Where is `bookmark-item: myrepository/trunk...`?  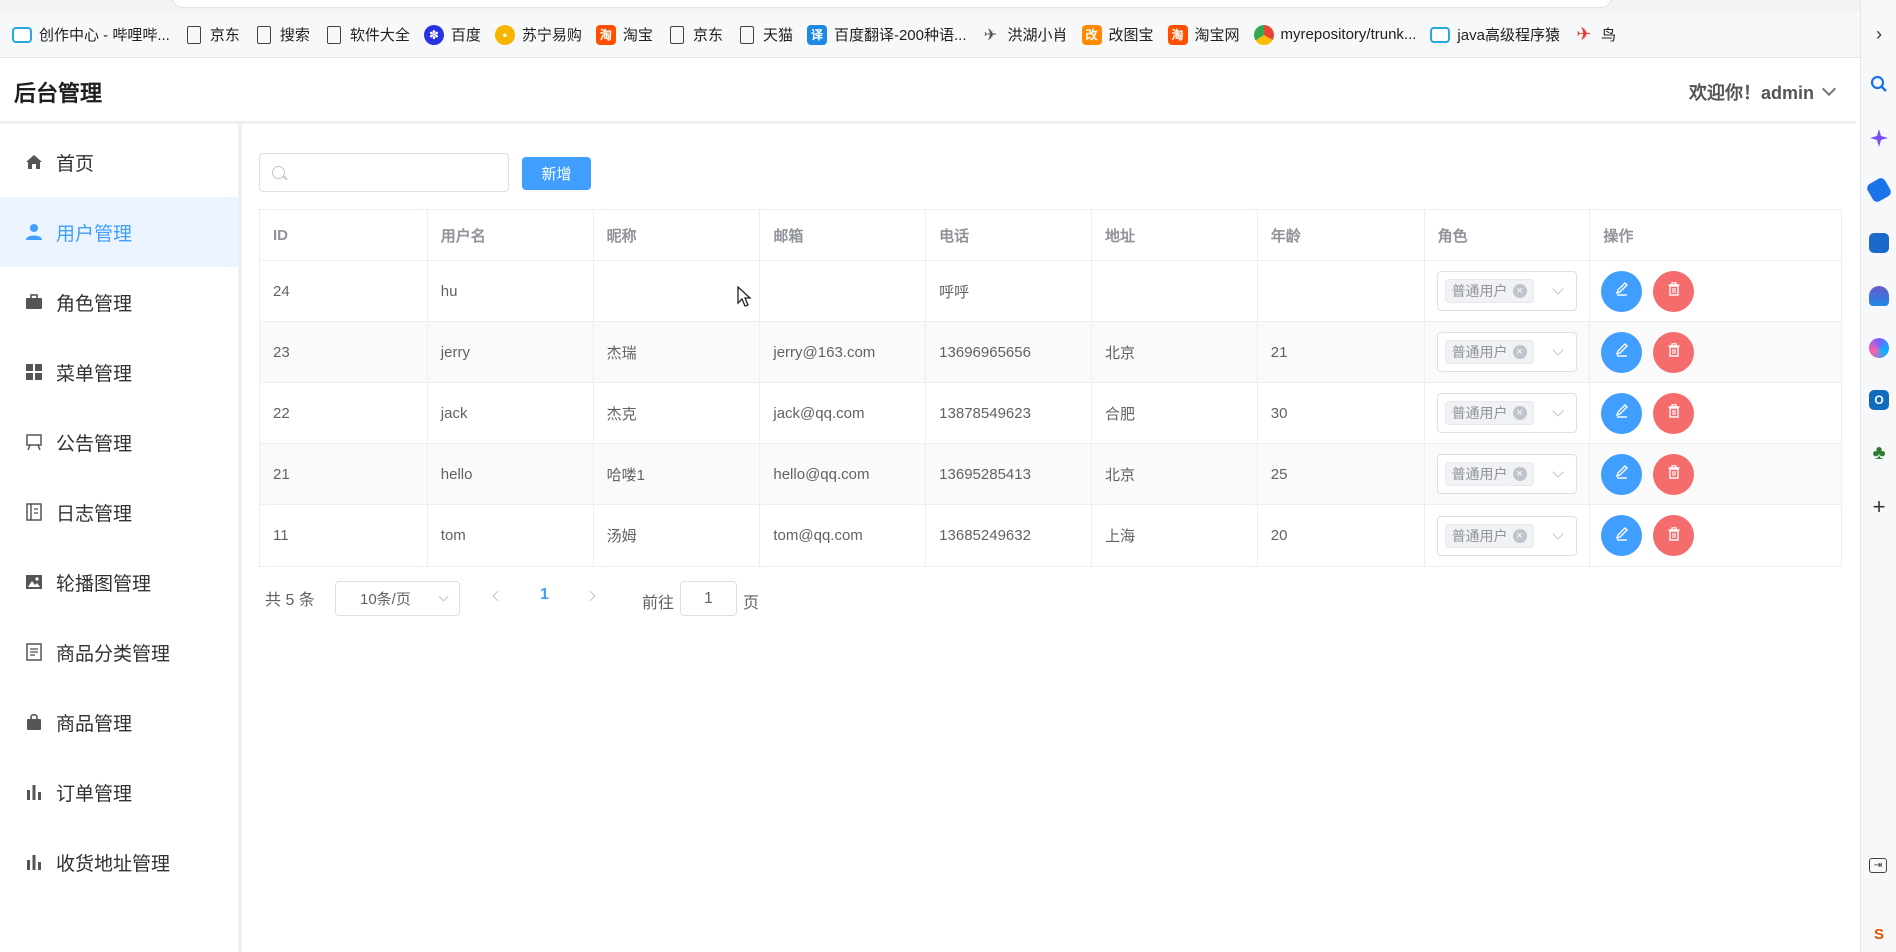
bookmark-item: myrepository/trunk... is located at coordinates (1338, 35).